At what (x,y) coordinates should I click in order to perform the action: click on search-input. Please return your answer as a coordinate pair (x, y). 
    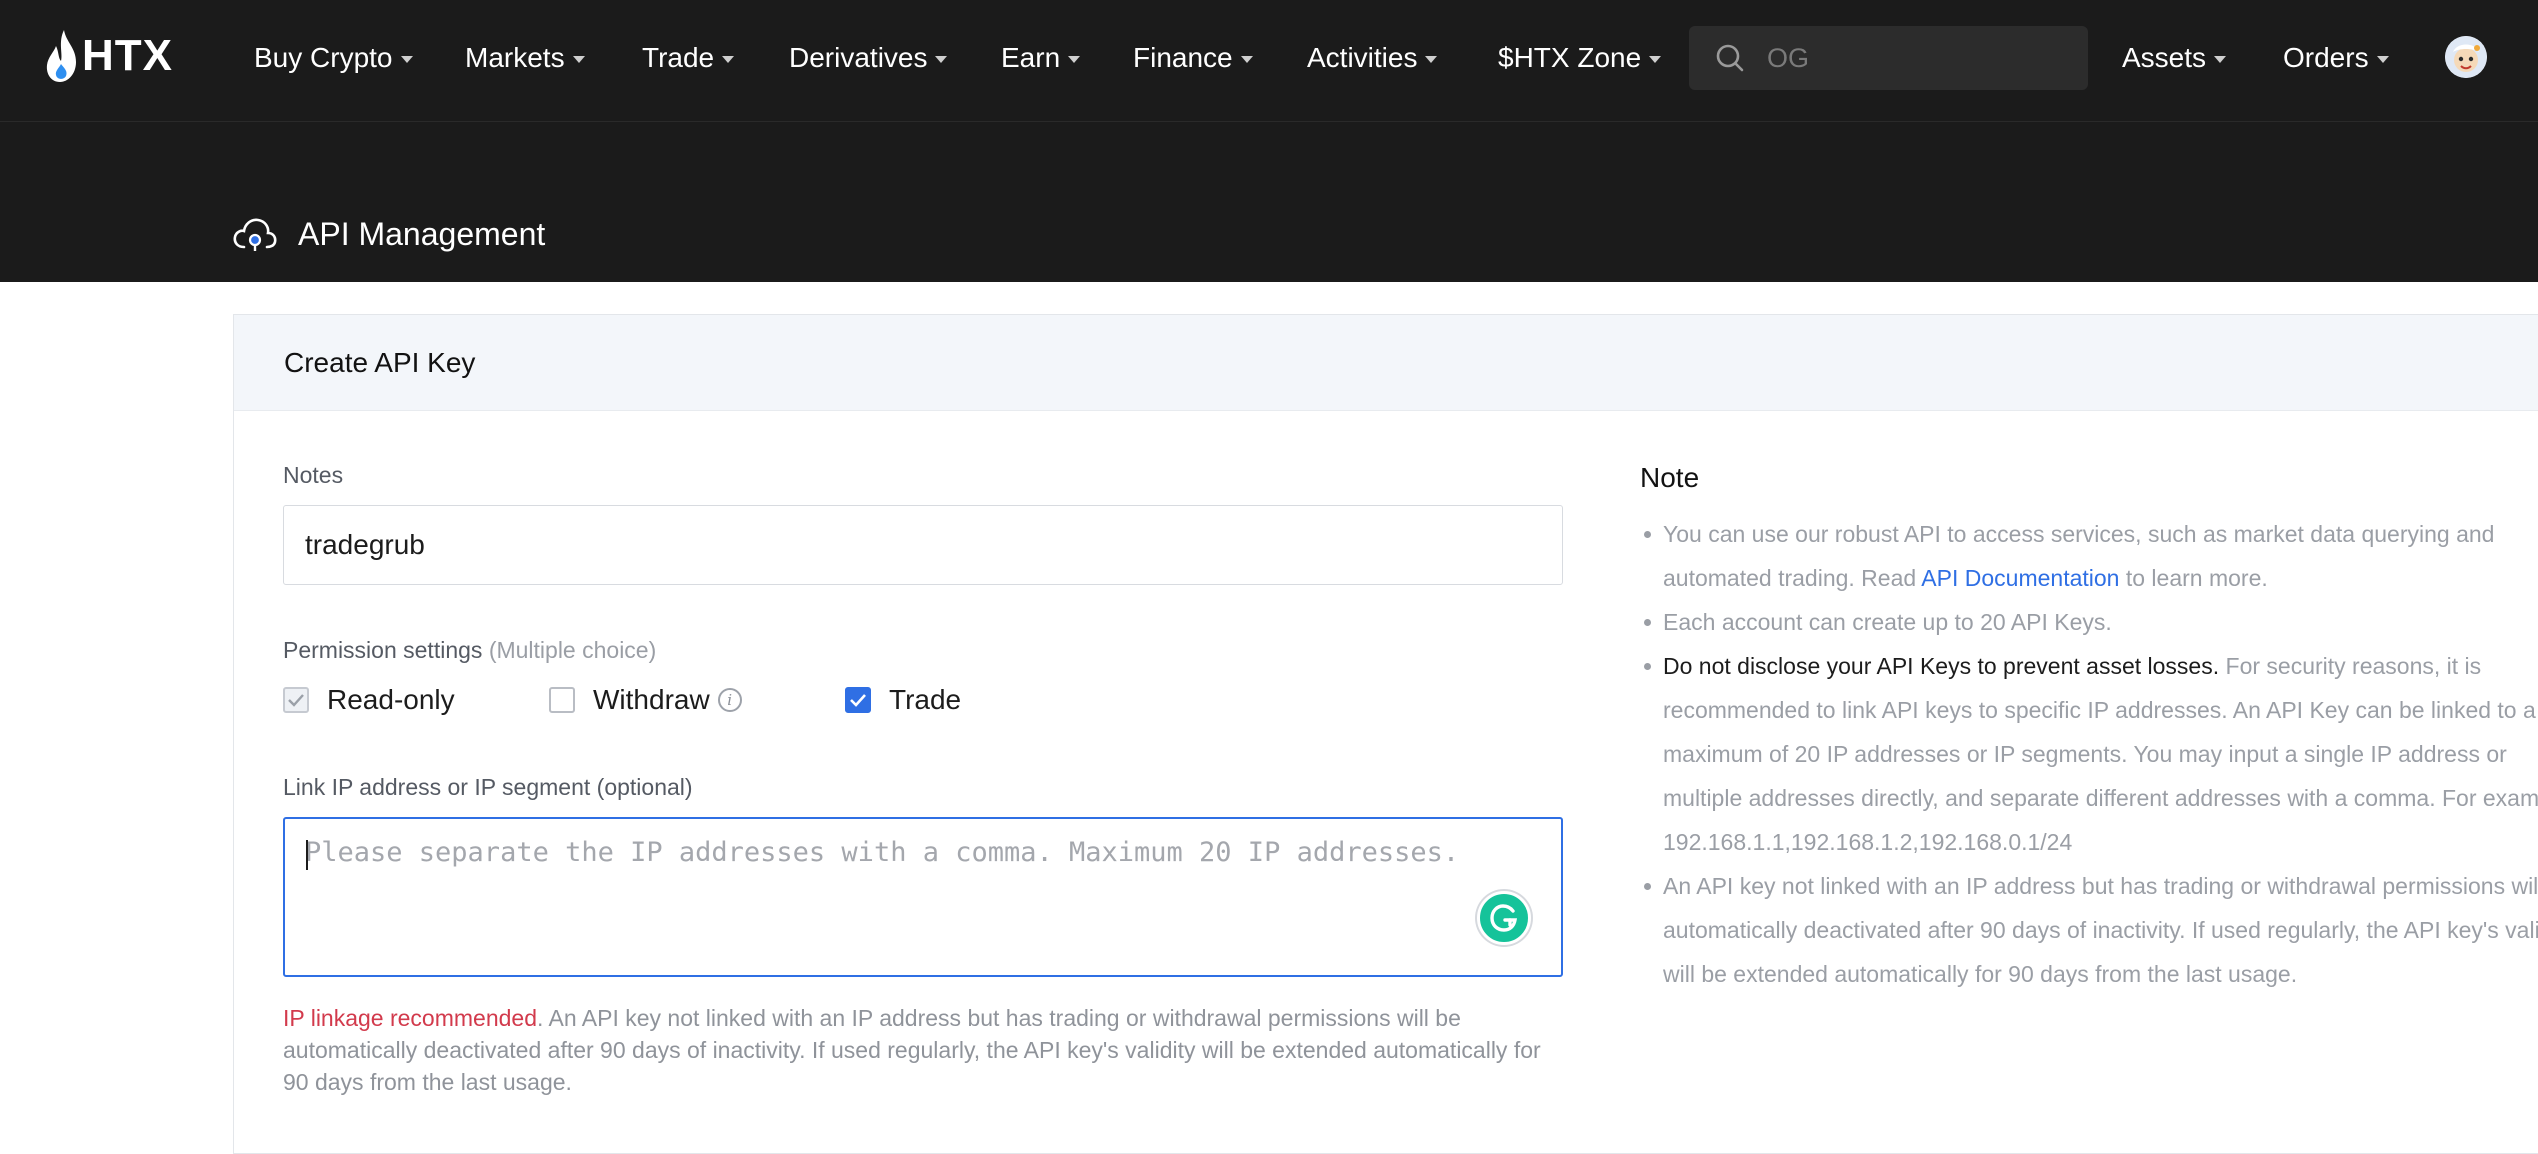
    Looking at the image, I should click on (1915, 58).